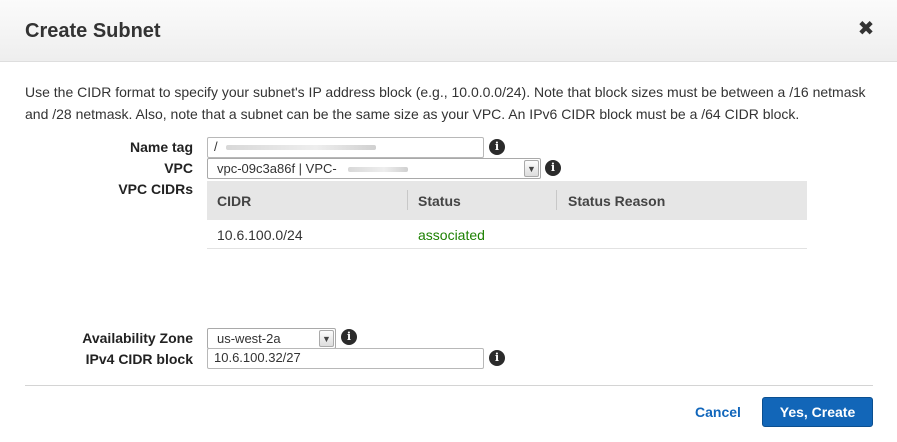 This screenshot has height=442, width=897. I want to click on ipv4-cidr-info-icon: i, so click(497, 358).